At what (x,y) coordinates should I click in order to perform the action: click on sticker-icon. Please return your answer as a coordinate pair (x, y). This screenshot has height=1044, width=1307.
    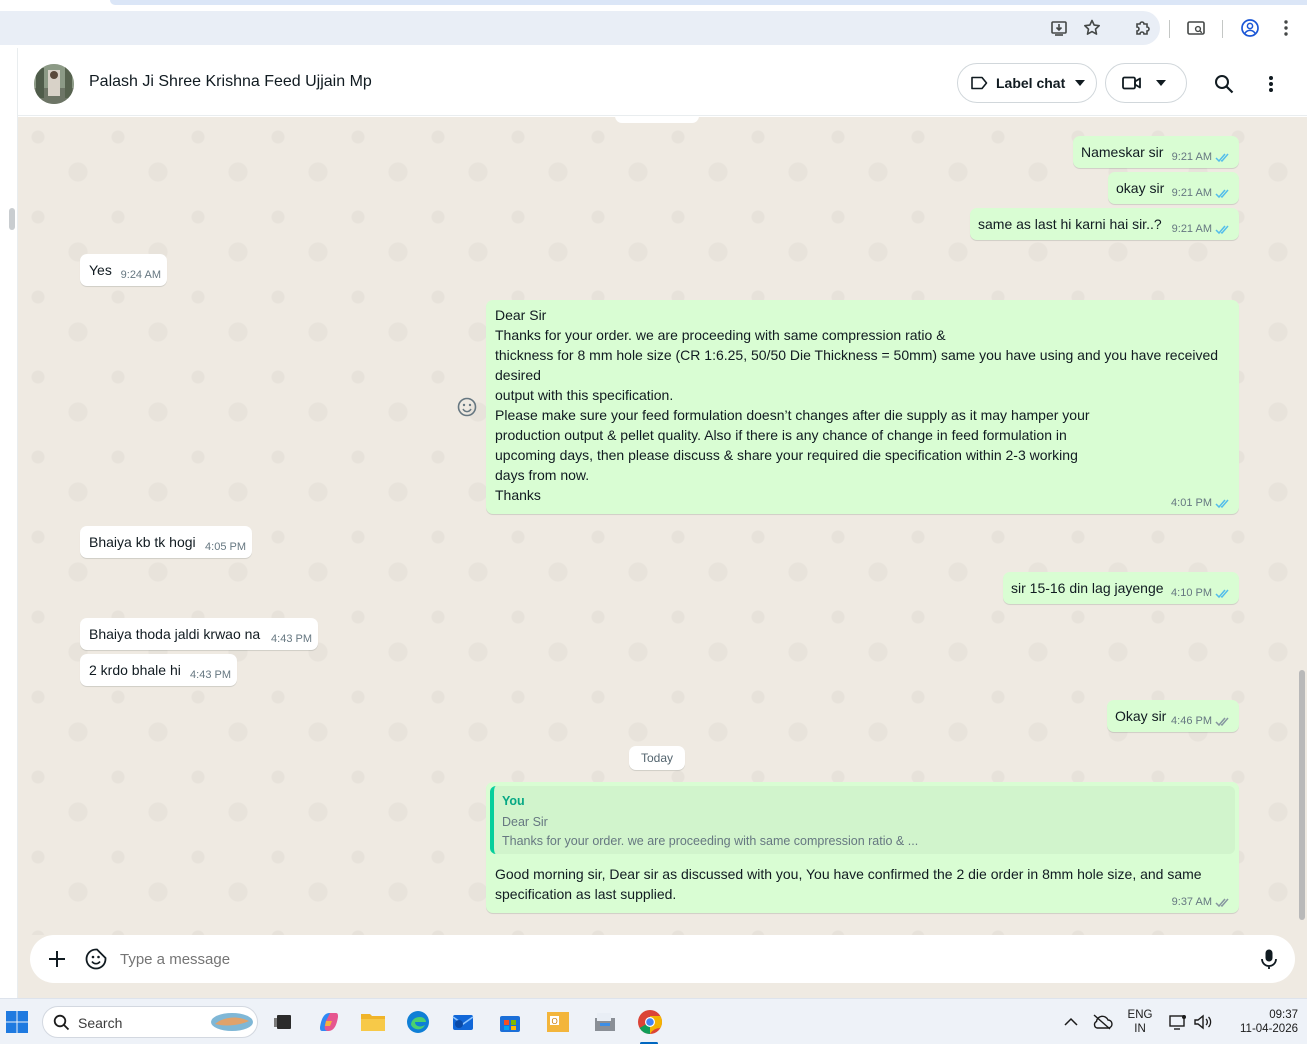
    Looking at the image, I should click on (96, 959).